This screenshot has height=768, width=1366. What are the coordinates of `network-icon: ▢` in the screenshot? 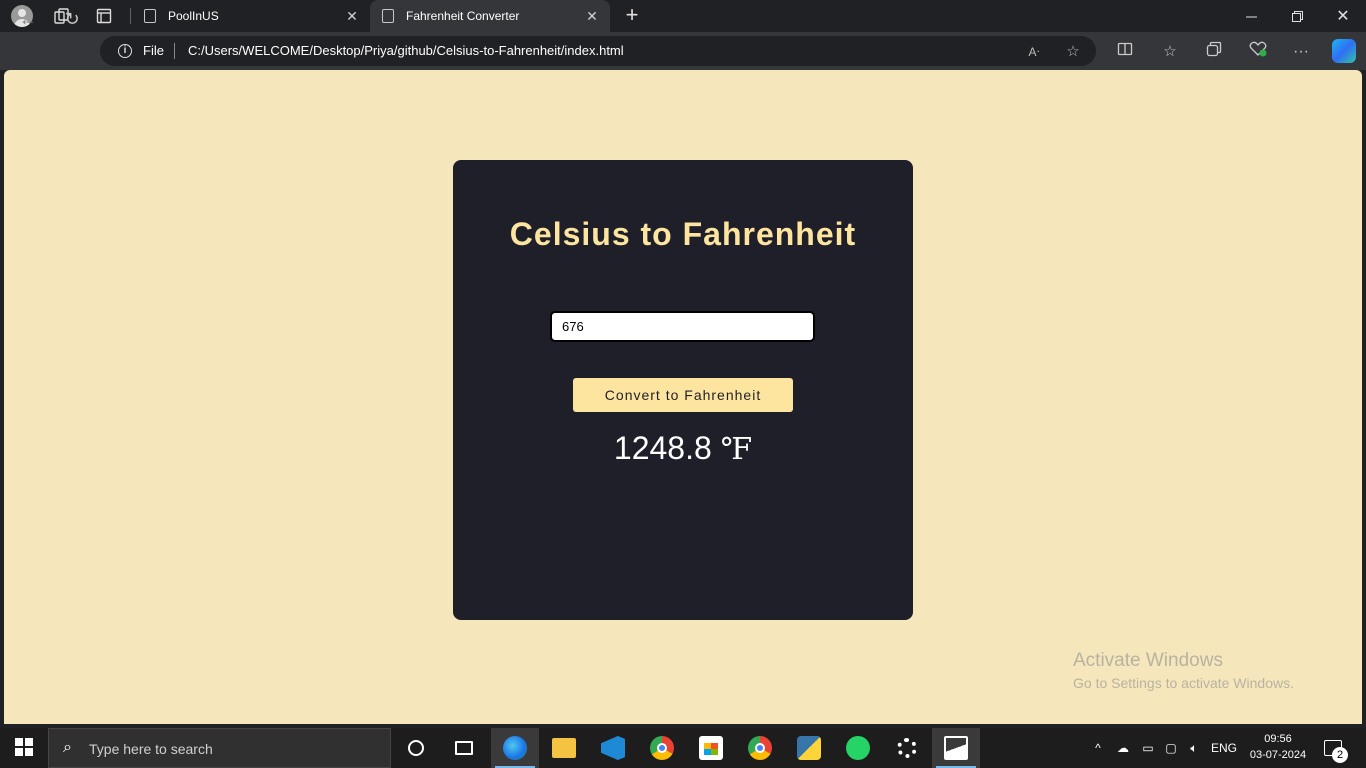 It's located at (1171, 748).